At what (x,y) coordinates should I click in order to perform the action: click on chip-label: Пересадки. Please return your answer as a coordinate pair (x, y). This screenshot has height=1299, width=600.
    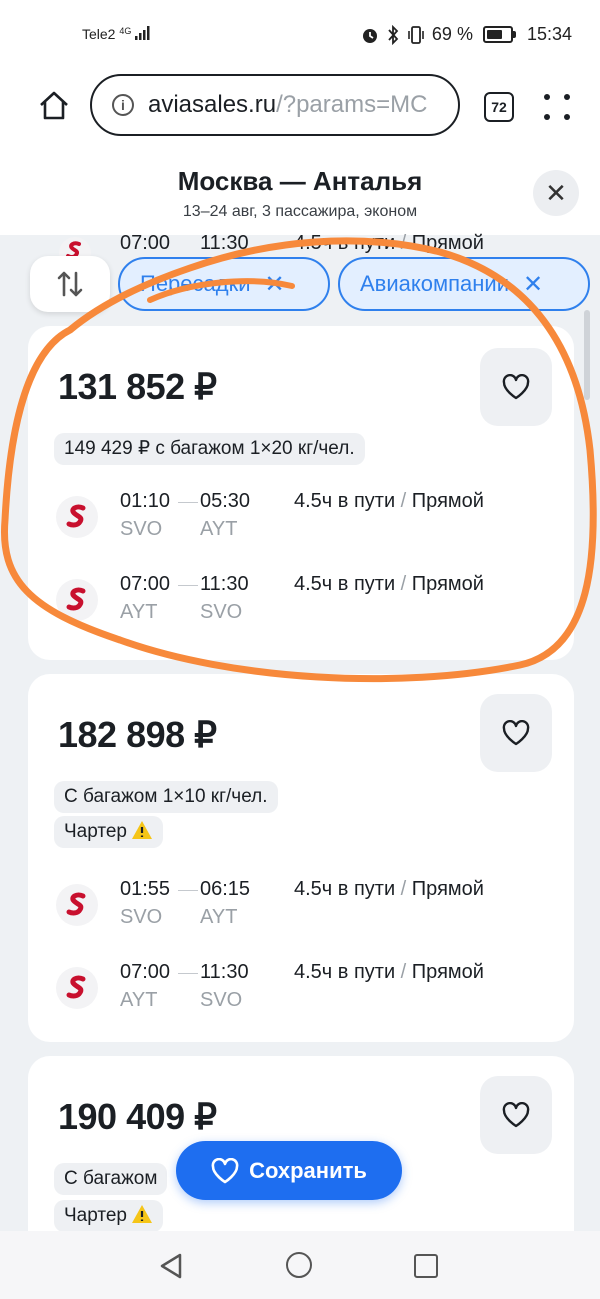
    Looking at the image, I should click on (195, 283).